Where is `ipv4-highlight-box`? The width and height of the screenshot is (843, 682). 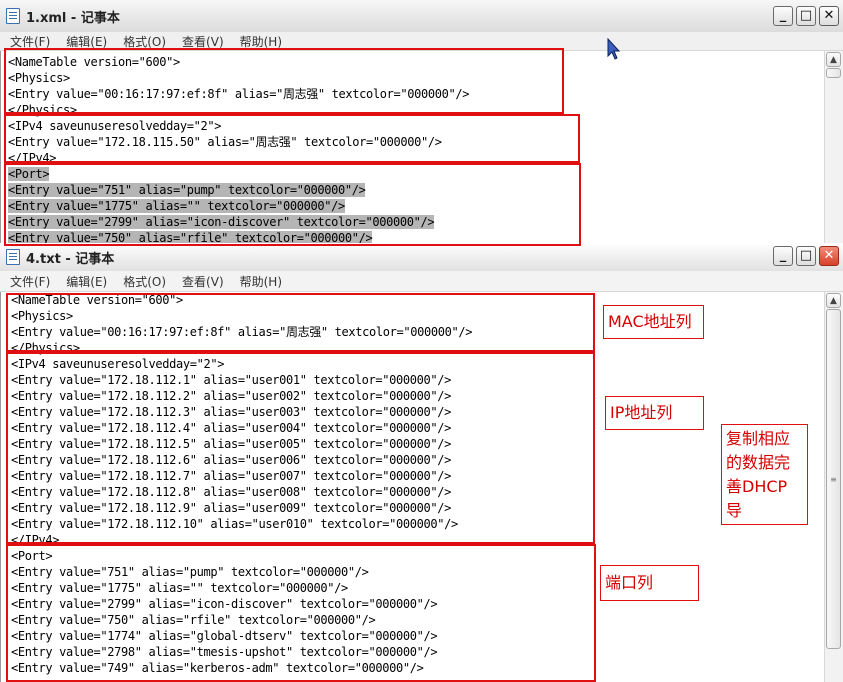
ipv4-highlight-box is located at coordinates (292, 138).